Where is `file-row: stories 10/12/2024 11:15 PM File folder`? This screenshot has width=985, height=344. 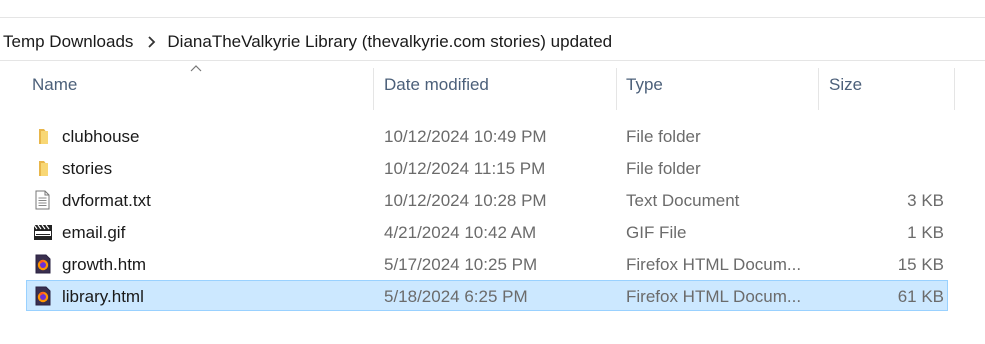 file-row: stories 10/12/2024 11:15 PM File folder is located at coordinates (487, 167).